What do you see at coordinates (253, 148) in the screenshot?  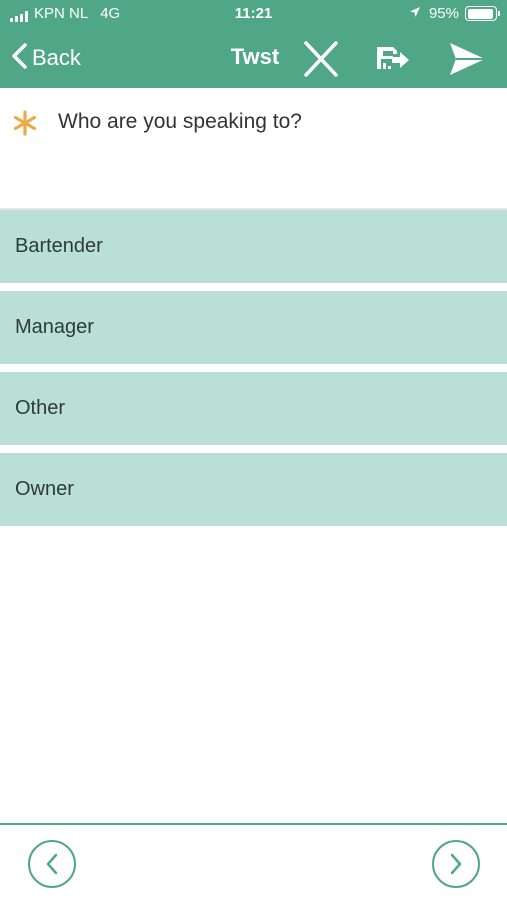 I see `question-block: Who are you speaking to?` at bounding box center [253, 148].